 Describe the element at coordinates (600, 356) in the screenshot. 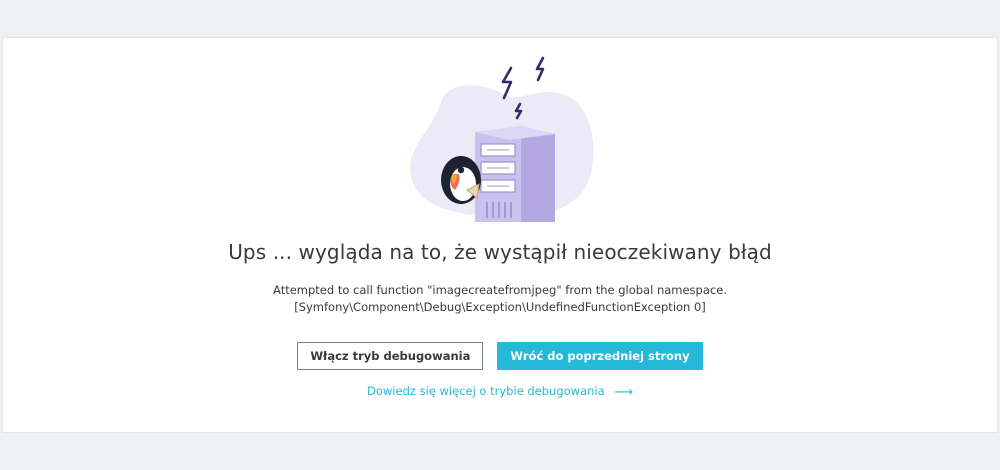

I see `back-to-previous-page-button: Wróć do poprzedniej strony` at that location.